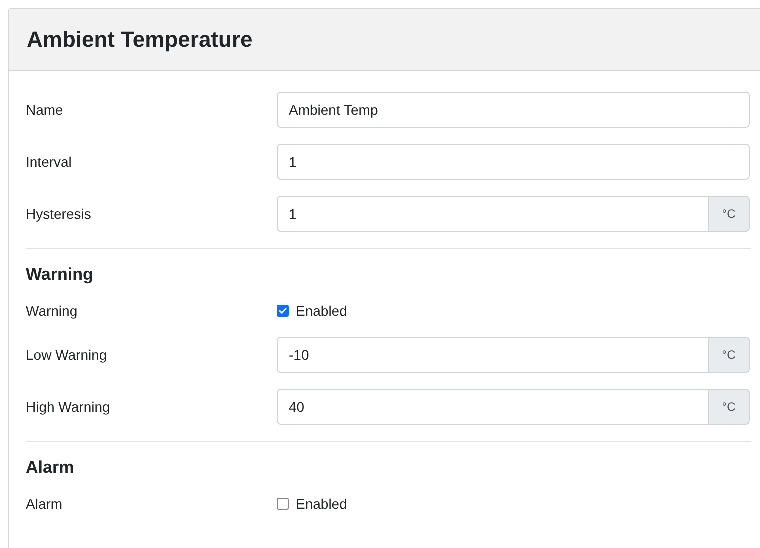 This screenshot has width=760, height=548. Describe the element at coordinates (493, 355) in the screenshot. I see `input-field: -10` at that location.